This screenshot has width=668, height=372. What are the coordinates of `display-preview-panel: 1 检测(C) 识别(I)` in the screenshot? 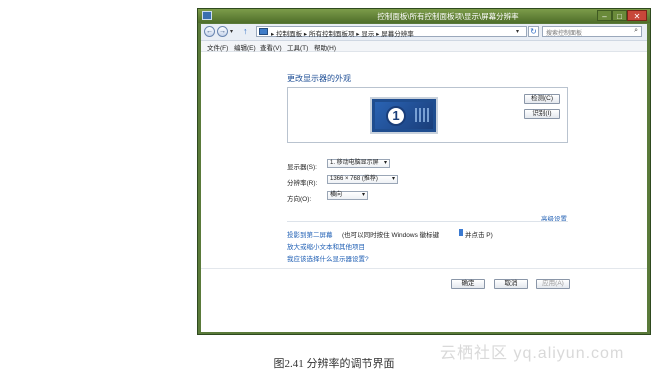 It's located at (427, 115).